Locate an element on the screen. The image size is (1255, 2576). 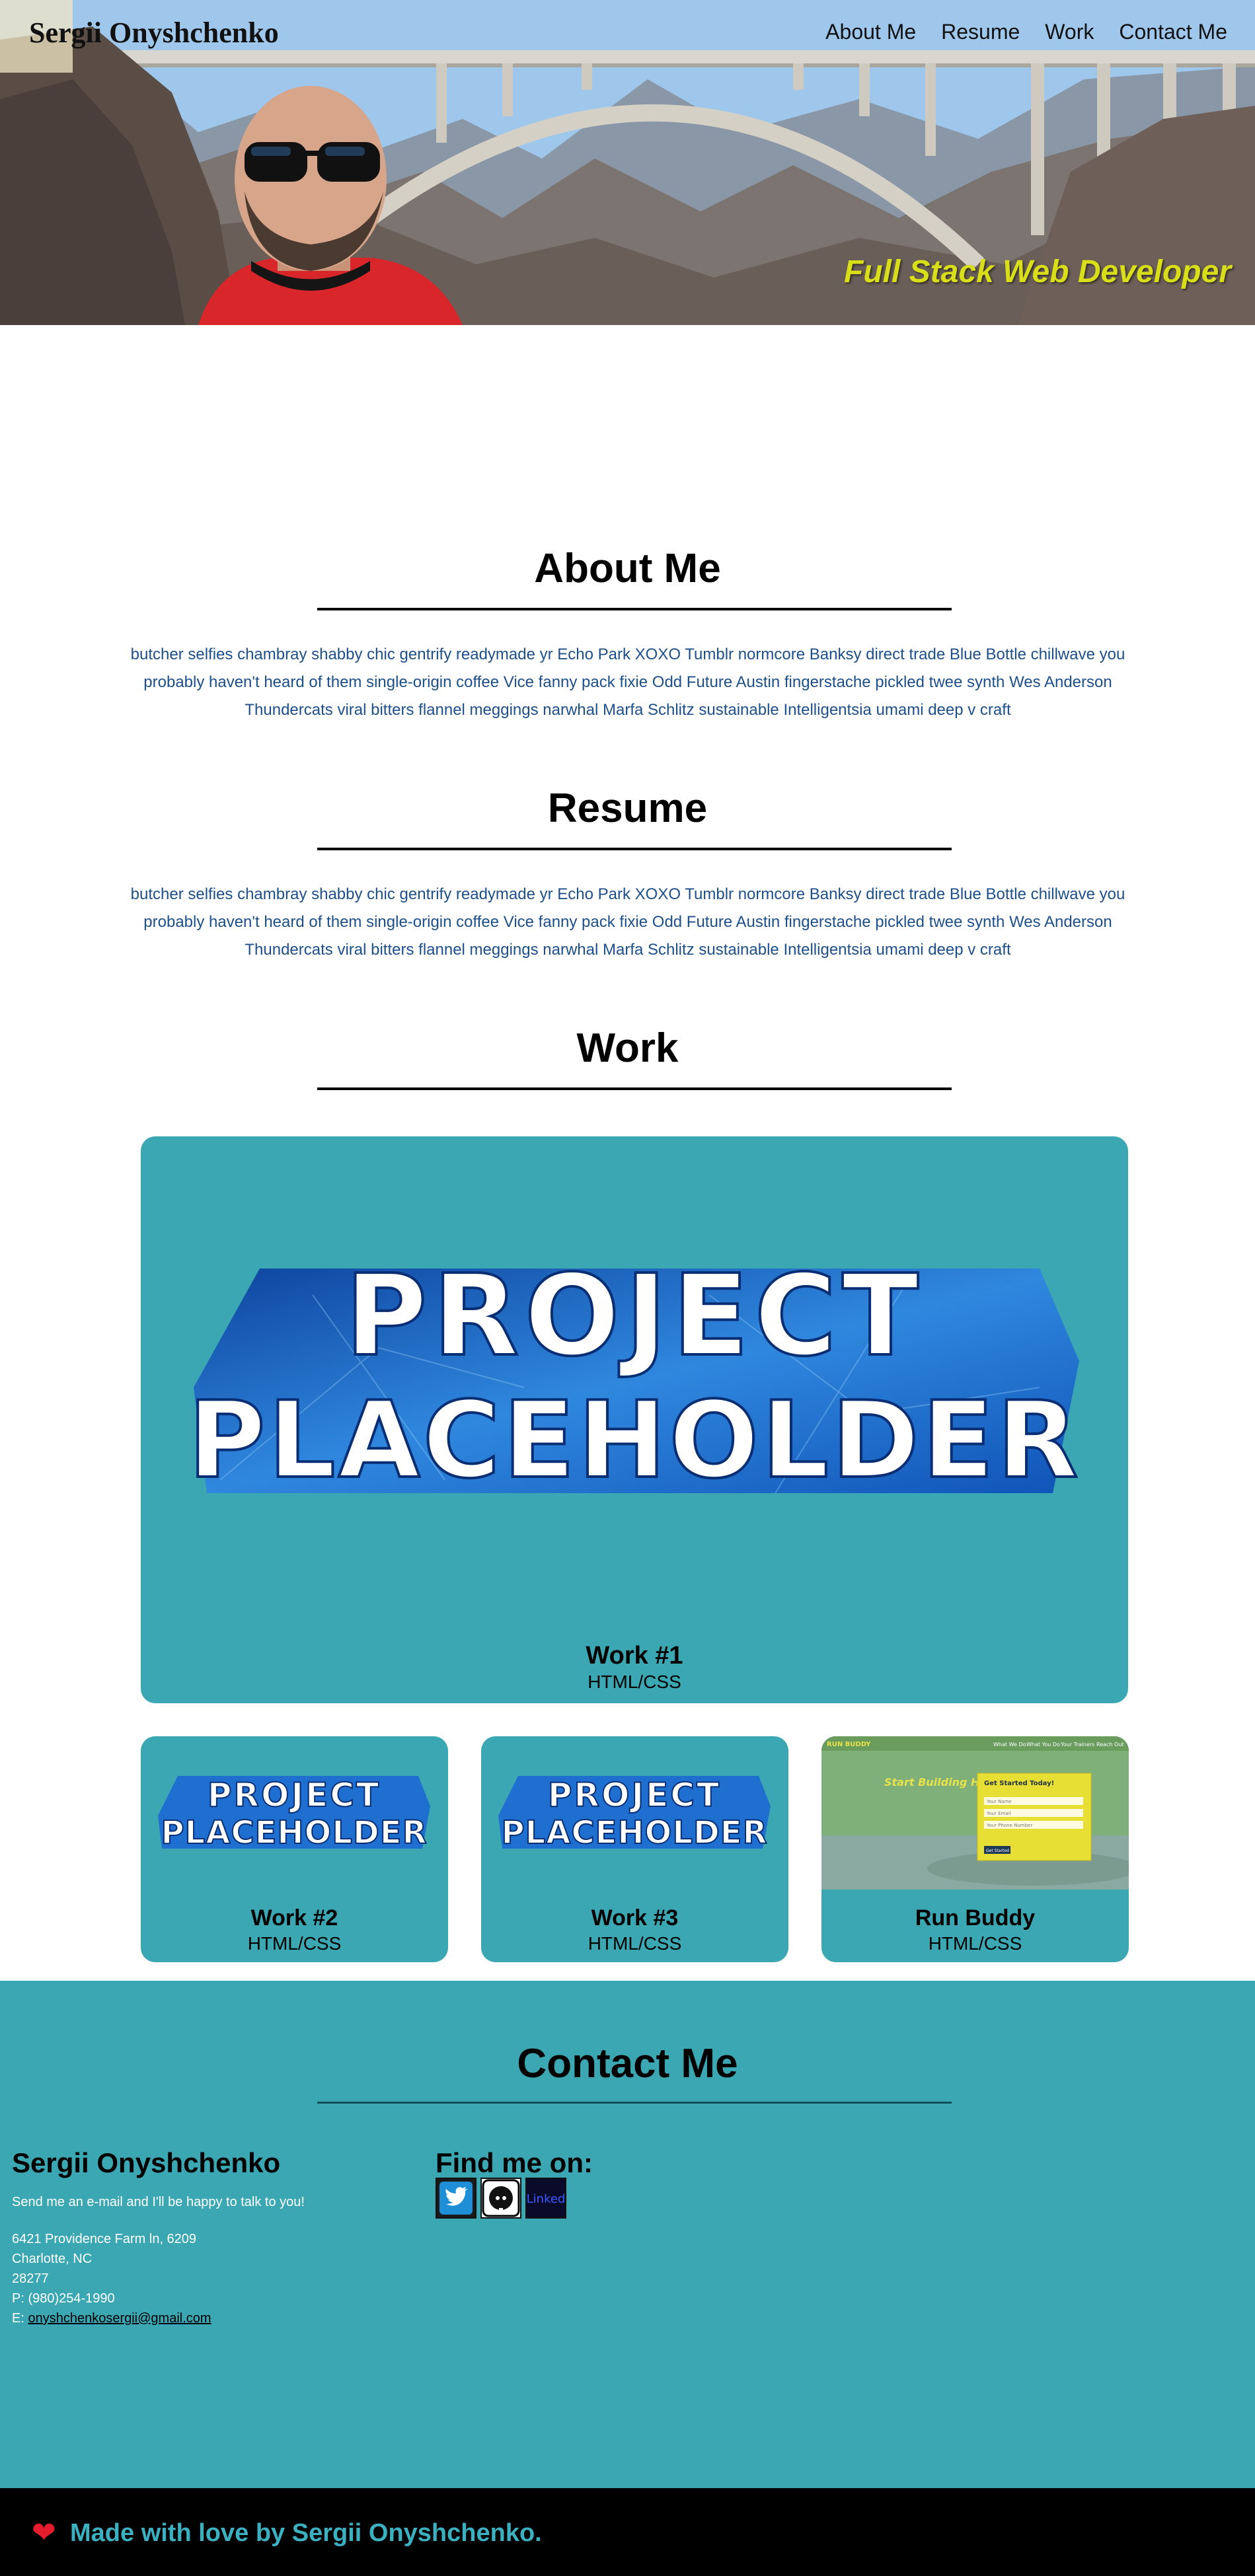
contact-email-link: onyshchenkosergii@gmail.com is located at coordinates (119, 2318).